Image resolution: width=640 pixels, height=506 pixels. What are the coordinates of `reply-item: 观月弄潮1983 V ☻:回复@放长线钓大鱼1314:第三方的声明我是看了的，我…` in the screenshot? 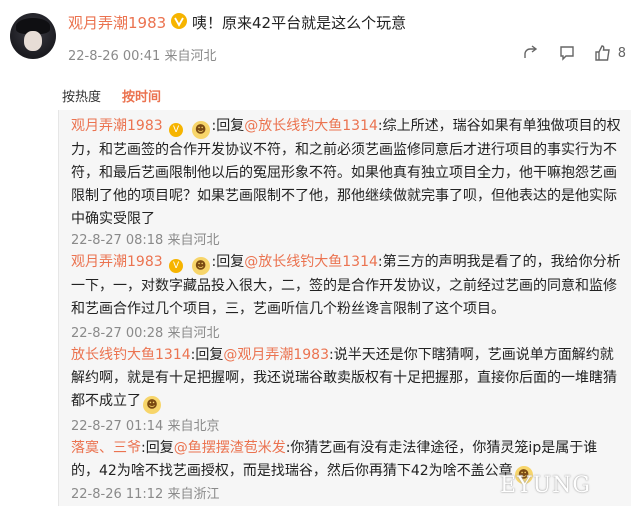 It's located at (347, 286).